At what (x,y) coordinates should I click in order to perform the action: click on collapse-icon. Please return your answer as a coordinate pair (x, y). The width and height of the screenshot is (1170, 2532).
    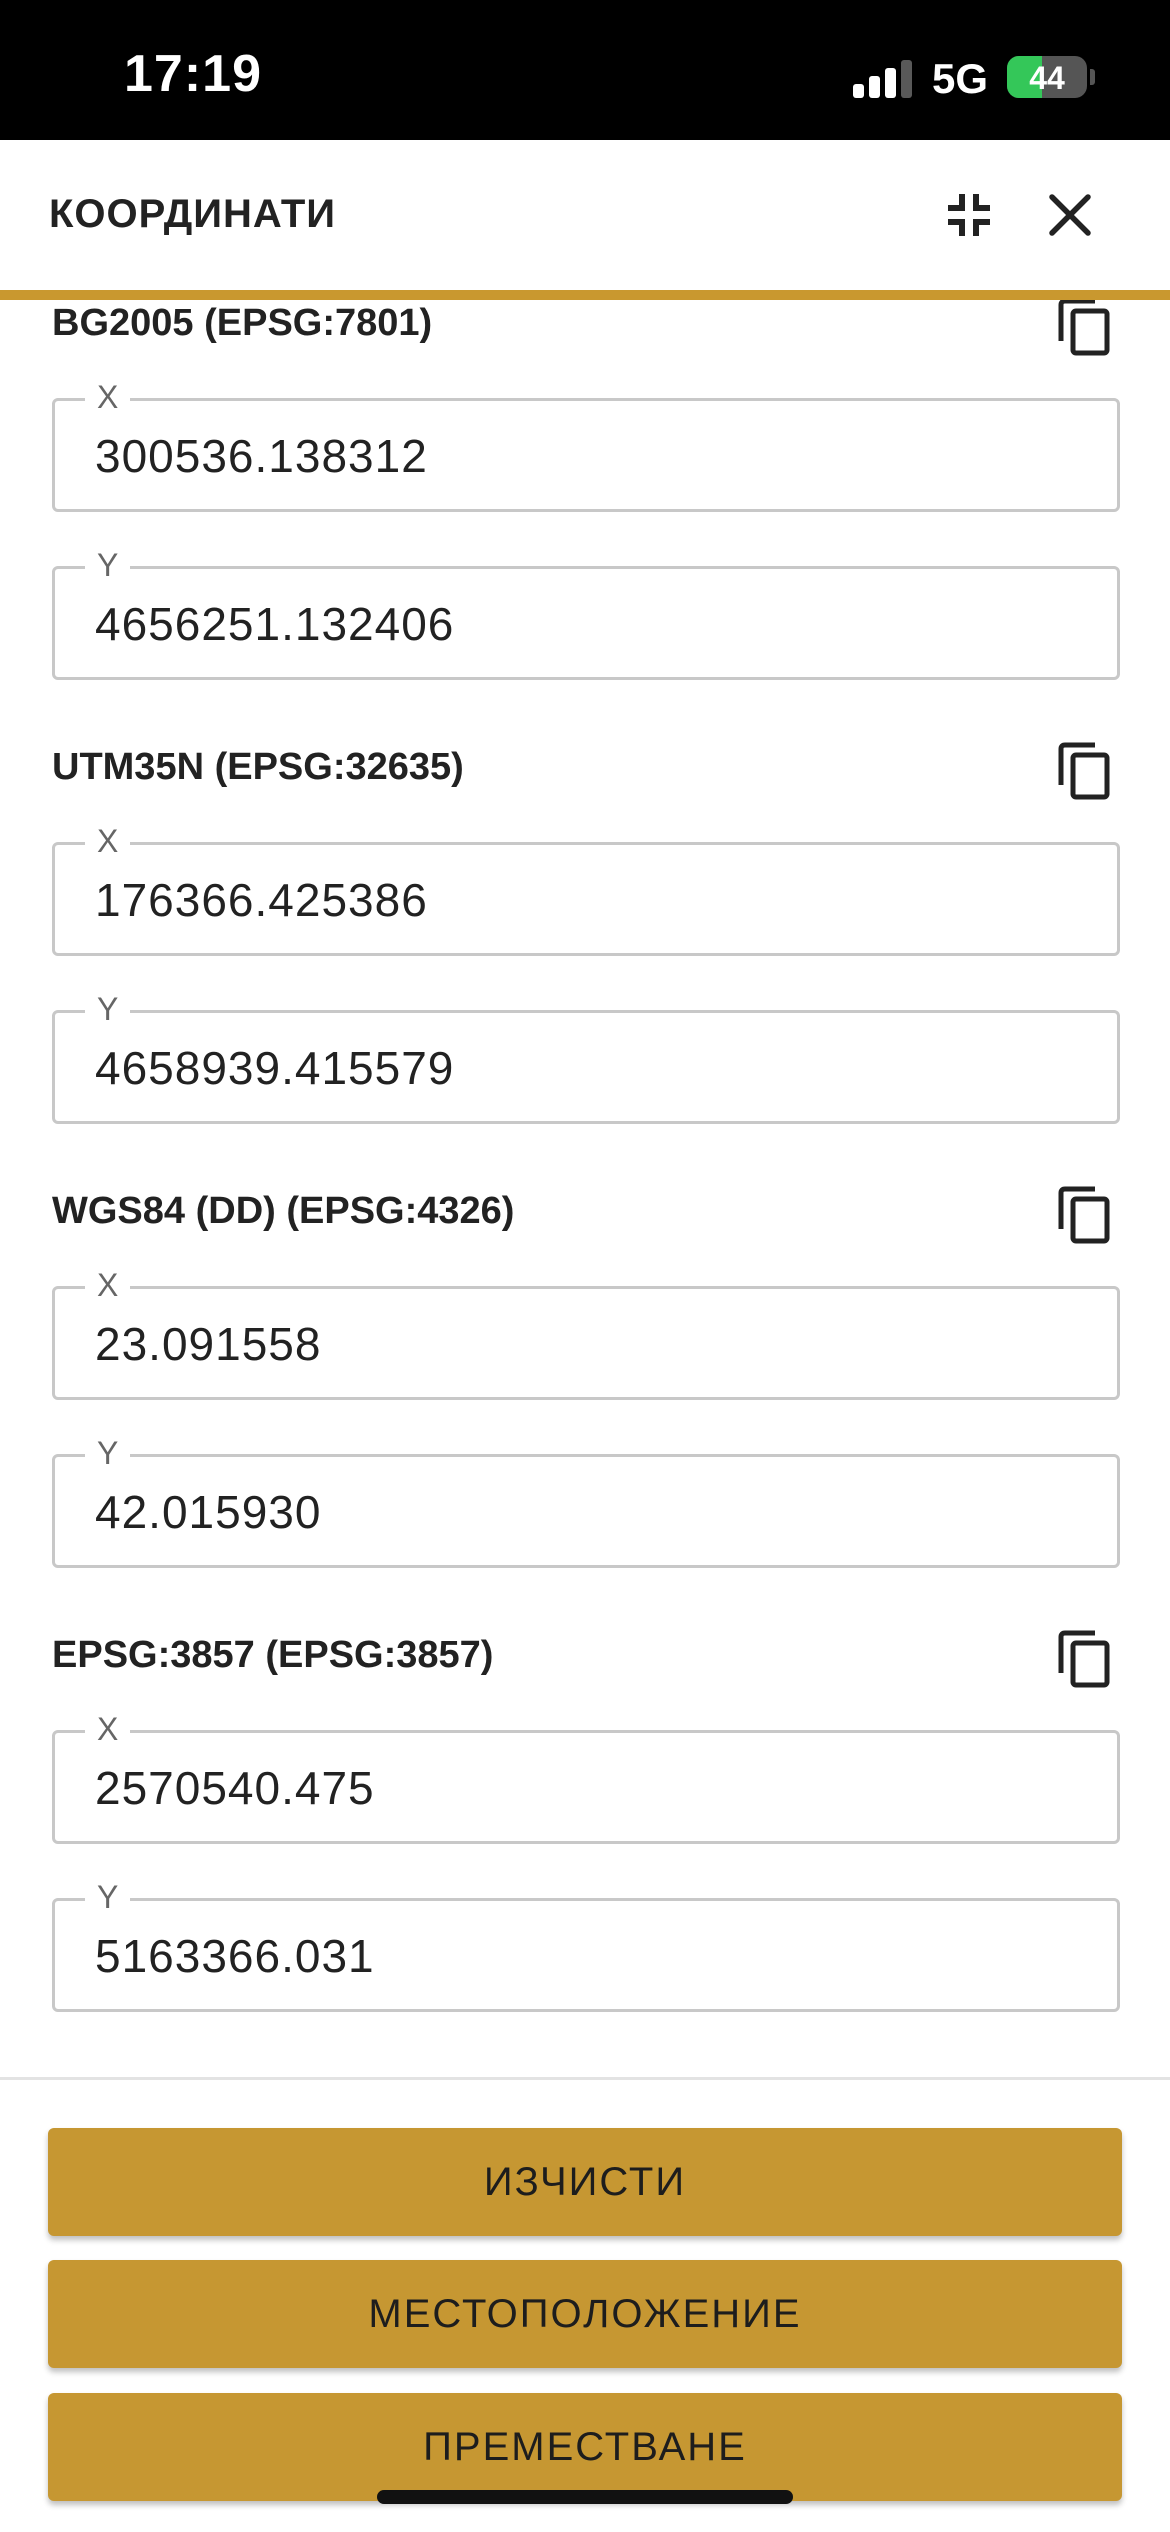
    Looking at the image, I should click on (969, 215).